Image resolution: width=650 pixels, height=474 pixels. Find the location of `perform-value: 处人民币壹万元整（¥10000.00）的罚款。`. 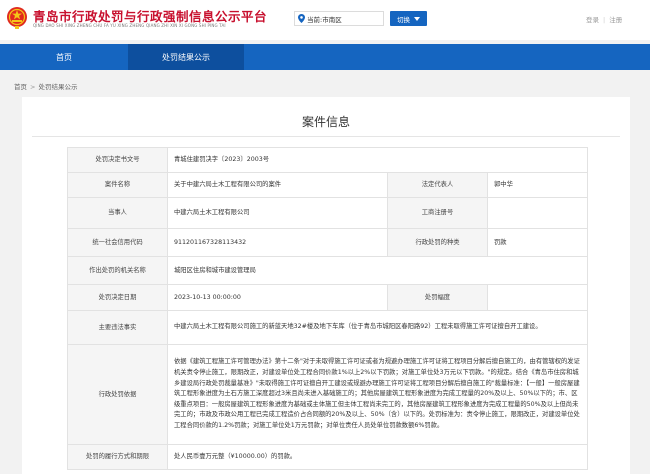

perform-value: 处人民币壹万元整（¥10000.00）的罚款。 is located at coordinates (377, 457).